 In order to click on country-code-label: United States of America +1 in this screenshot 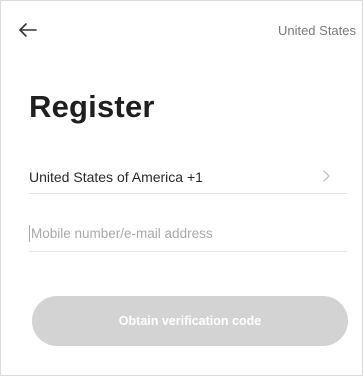, I will do `click(116, 177)`.